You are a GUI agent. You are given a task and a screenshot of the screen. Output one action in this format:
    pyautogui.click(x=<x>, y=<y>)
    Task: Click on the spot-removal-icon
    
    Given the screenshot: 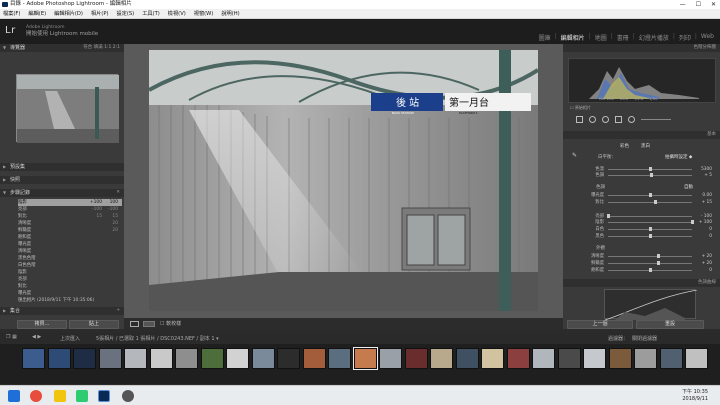 What is the action you would take?
    pyautogui.click(x=592, y=119)
    